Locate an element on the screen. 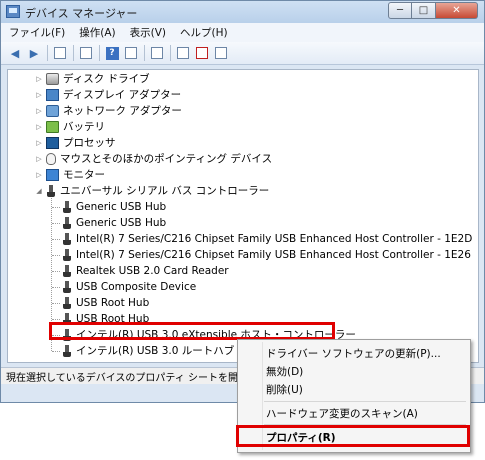 The width and height of the screenshot is (485, 460). action-pane-button is located at coordinates (131, 53).